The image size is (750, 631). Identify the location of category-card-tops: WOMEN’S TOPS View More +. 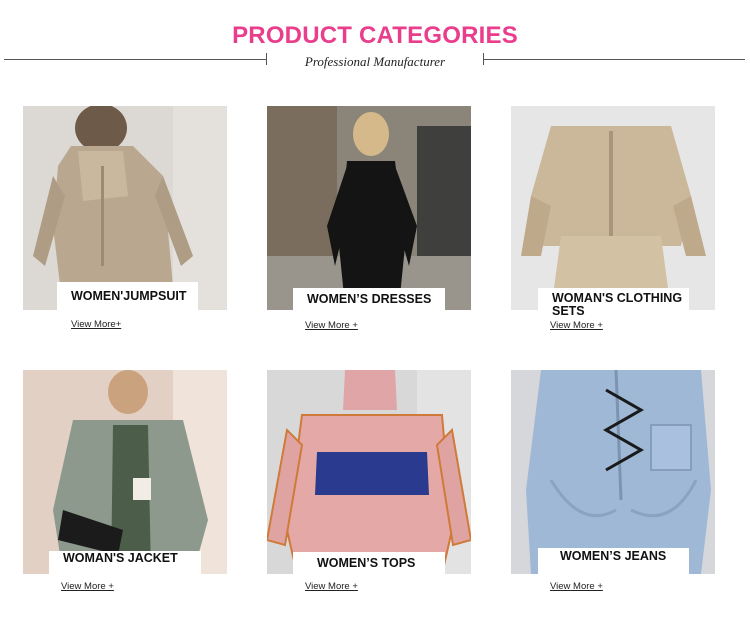
(369, 481).